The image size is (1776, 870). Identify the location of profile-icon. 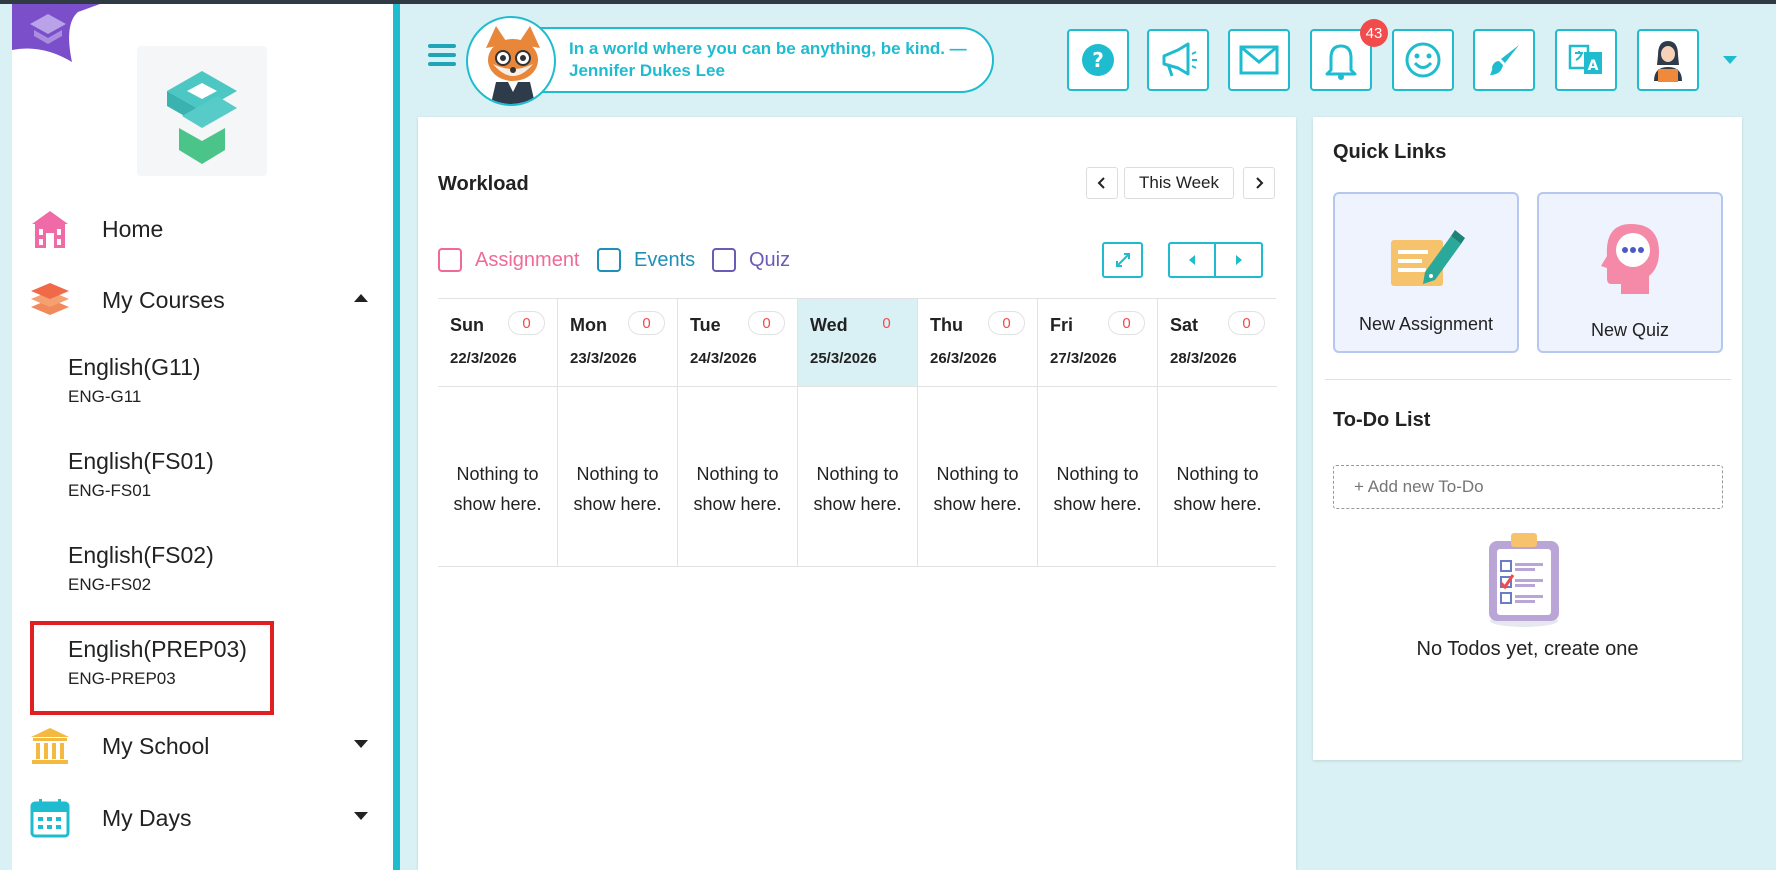
(1668, 61).